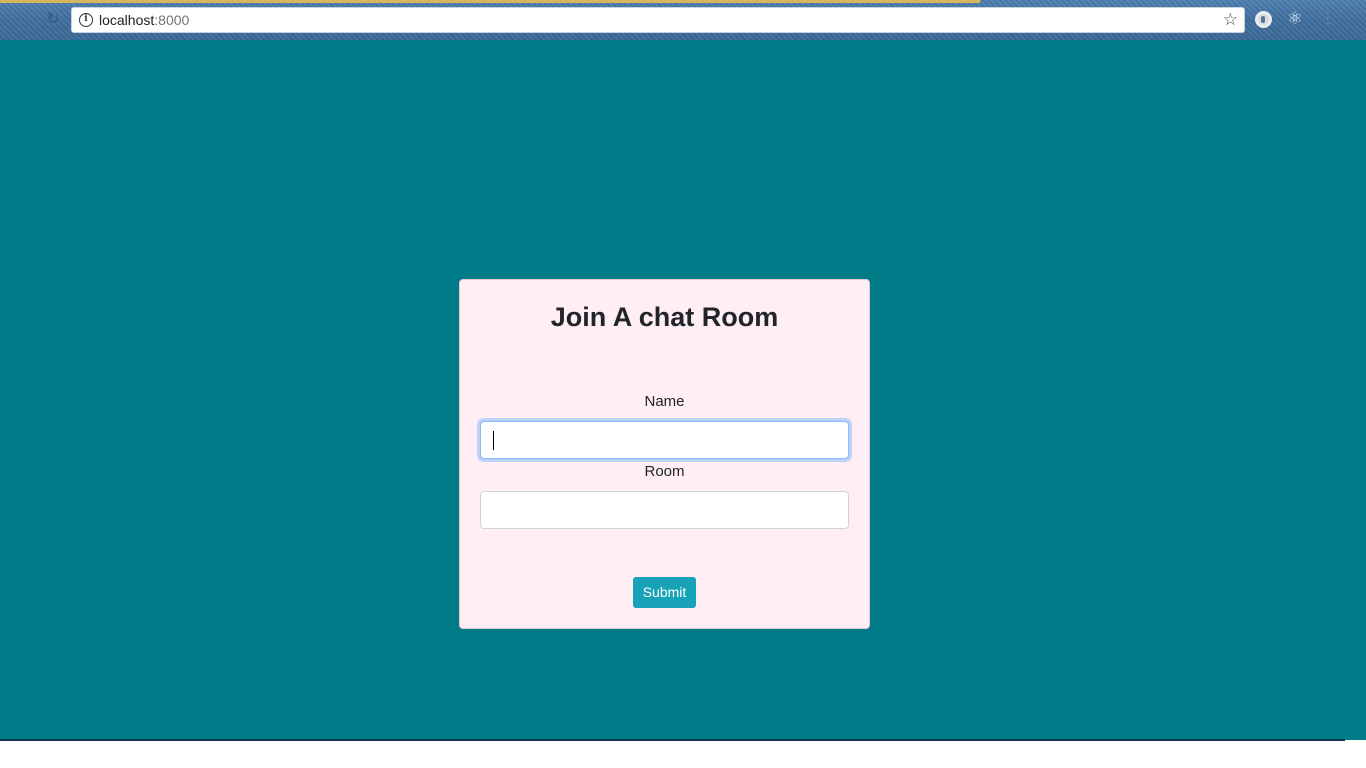 The height and width of the screenshot is (768, 1366). What do you see at coordinates (664, 317) in the screenshot?
I see `page-title: Join A chat Room` at bounding box center [664, 317].